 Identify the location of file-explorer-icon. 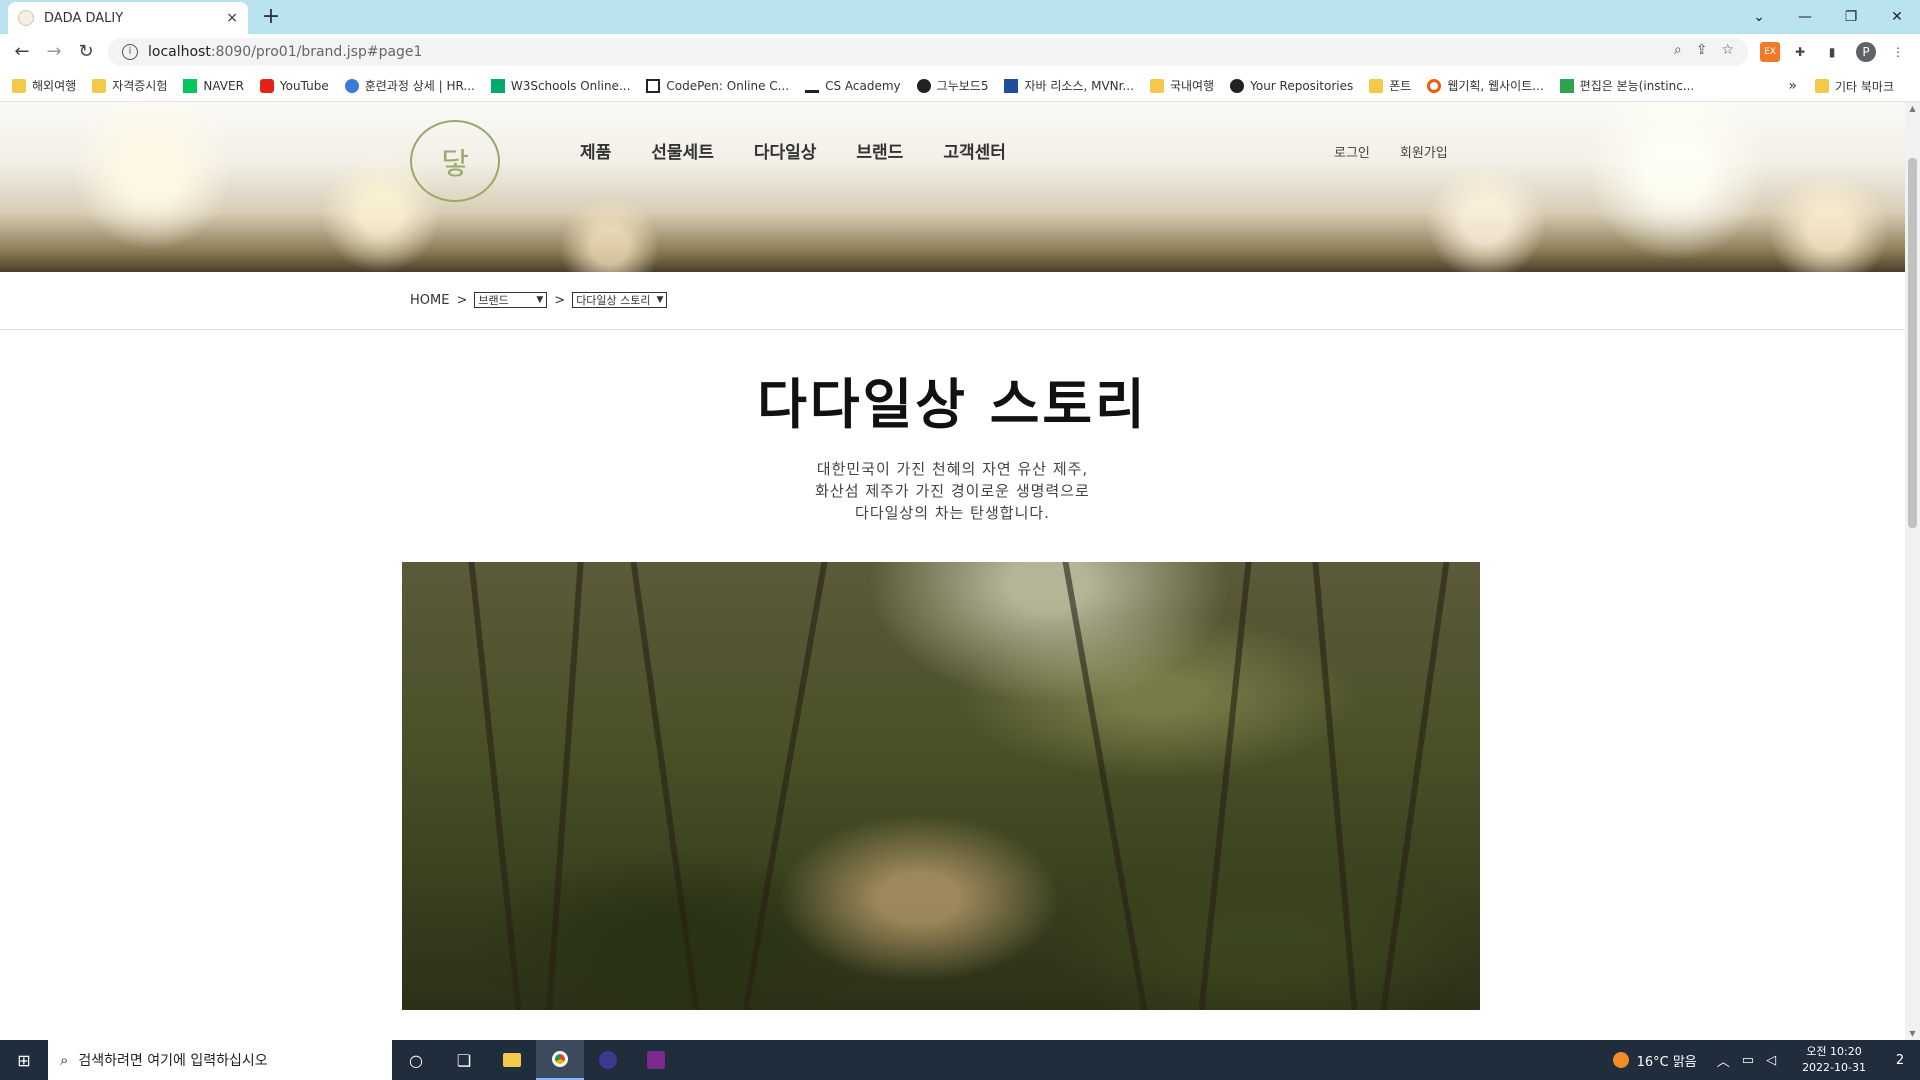
(512, 1060).